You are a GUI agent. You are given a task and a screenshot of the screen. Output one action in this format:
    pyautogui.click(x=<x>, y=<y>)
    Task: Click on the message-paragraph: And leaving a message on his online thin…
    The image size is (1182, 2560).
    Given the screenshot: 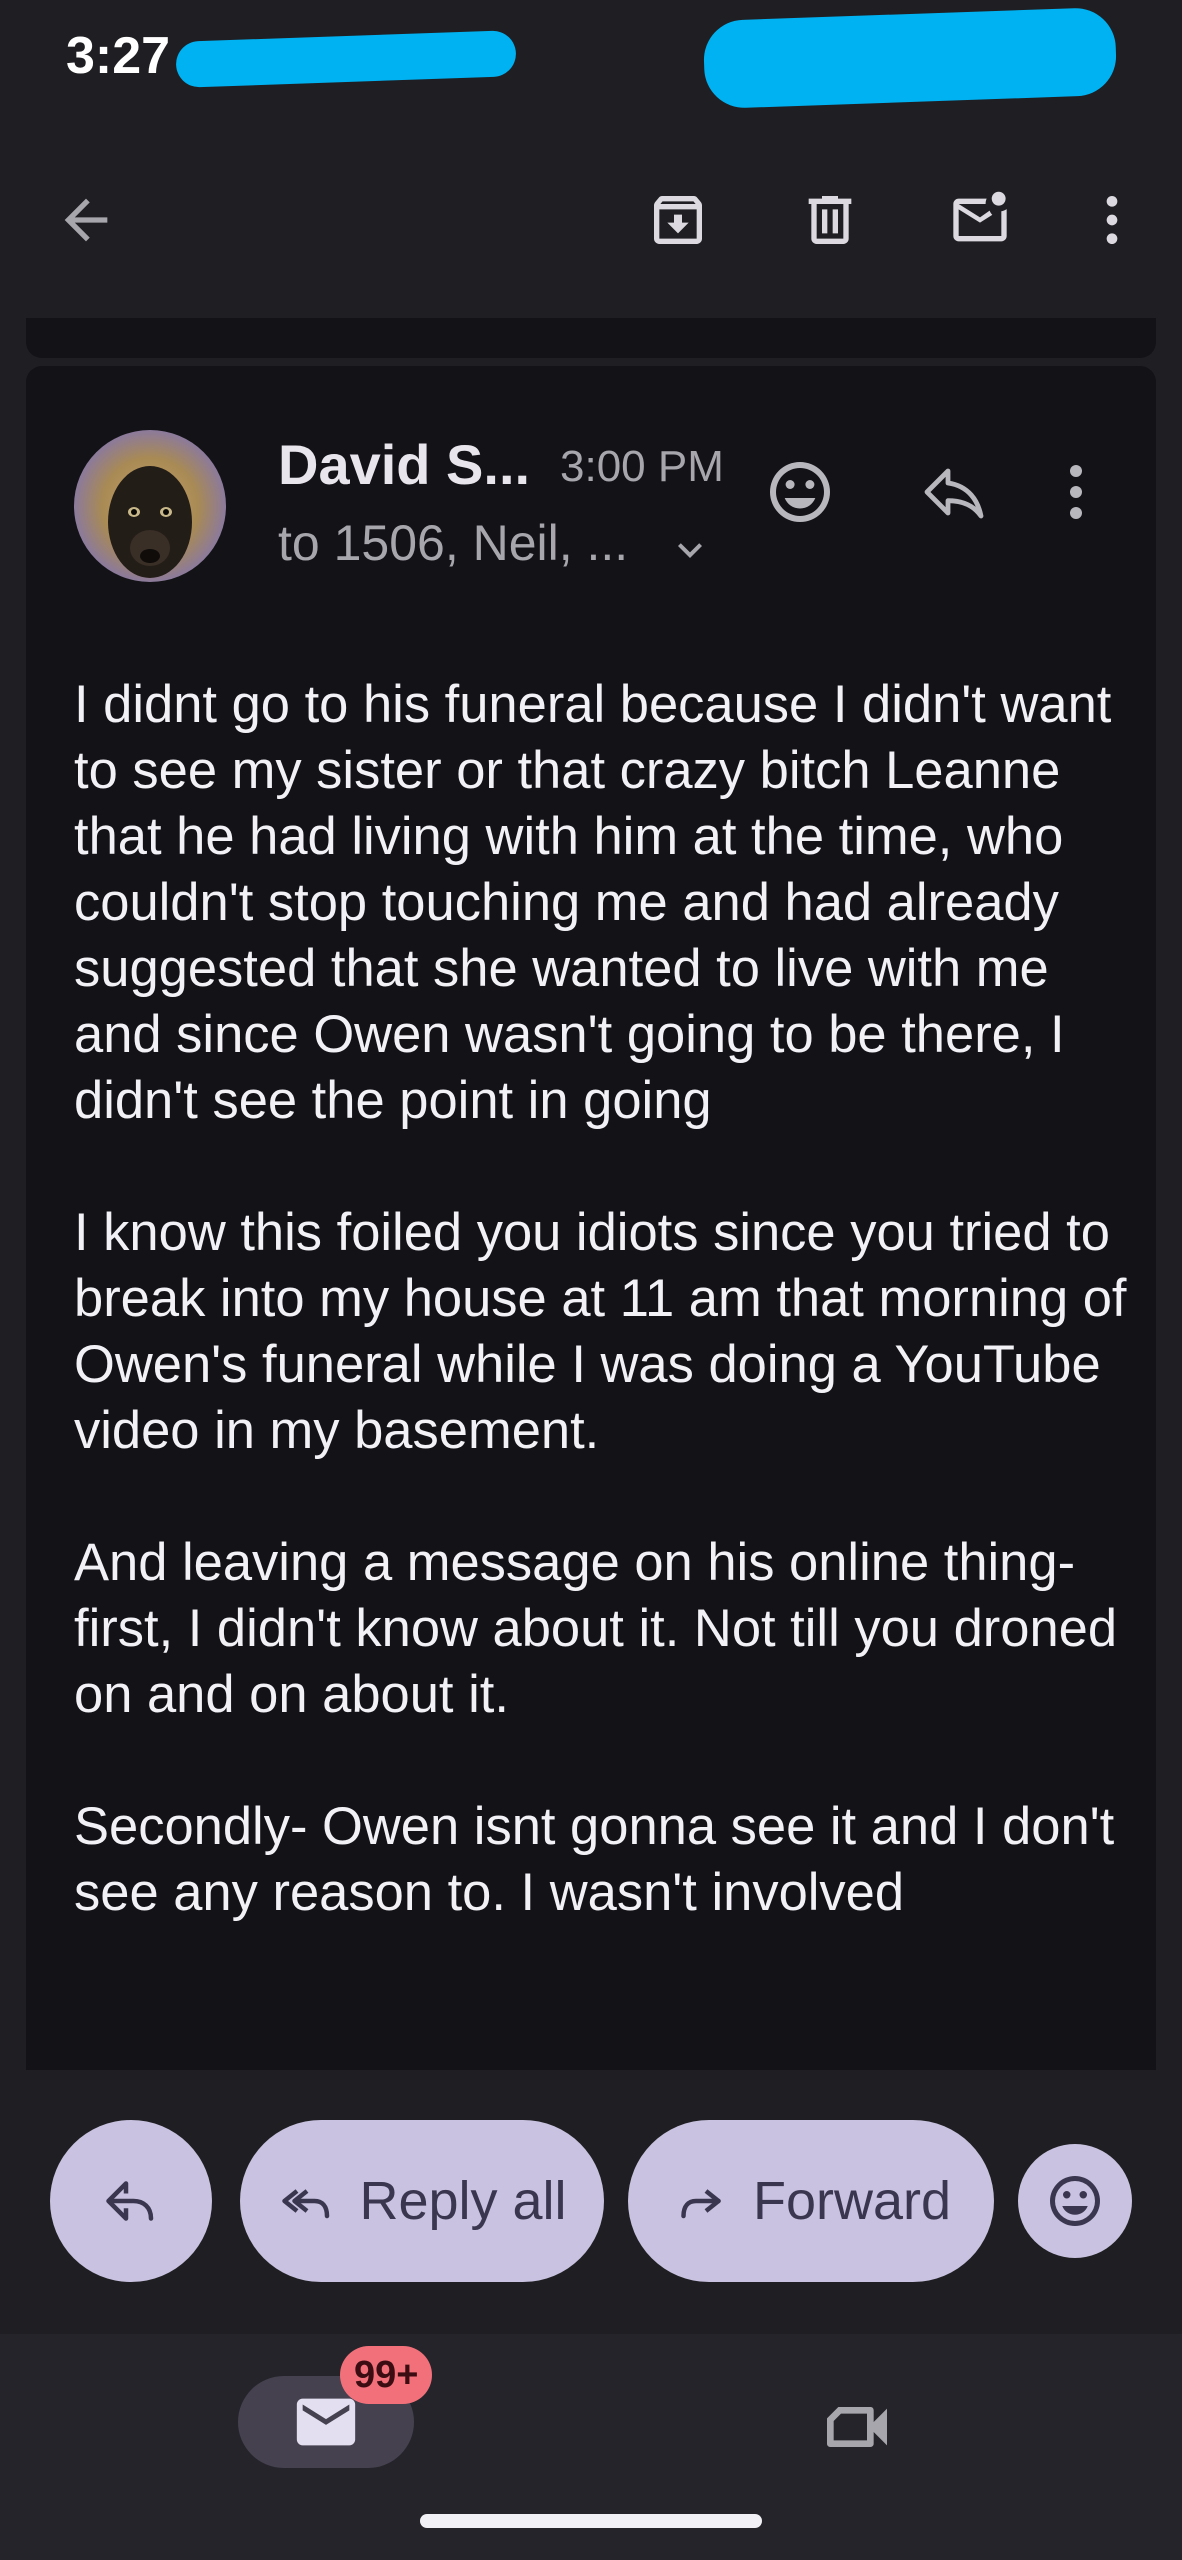 What is the action you would take?
    pyautogui.click(x=596, y=1628)
    